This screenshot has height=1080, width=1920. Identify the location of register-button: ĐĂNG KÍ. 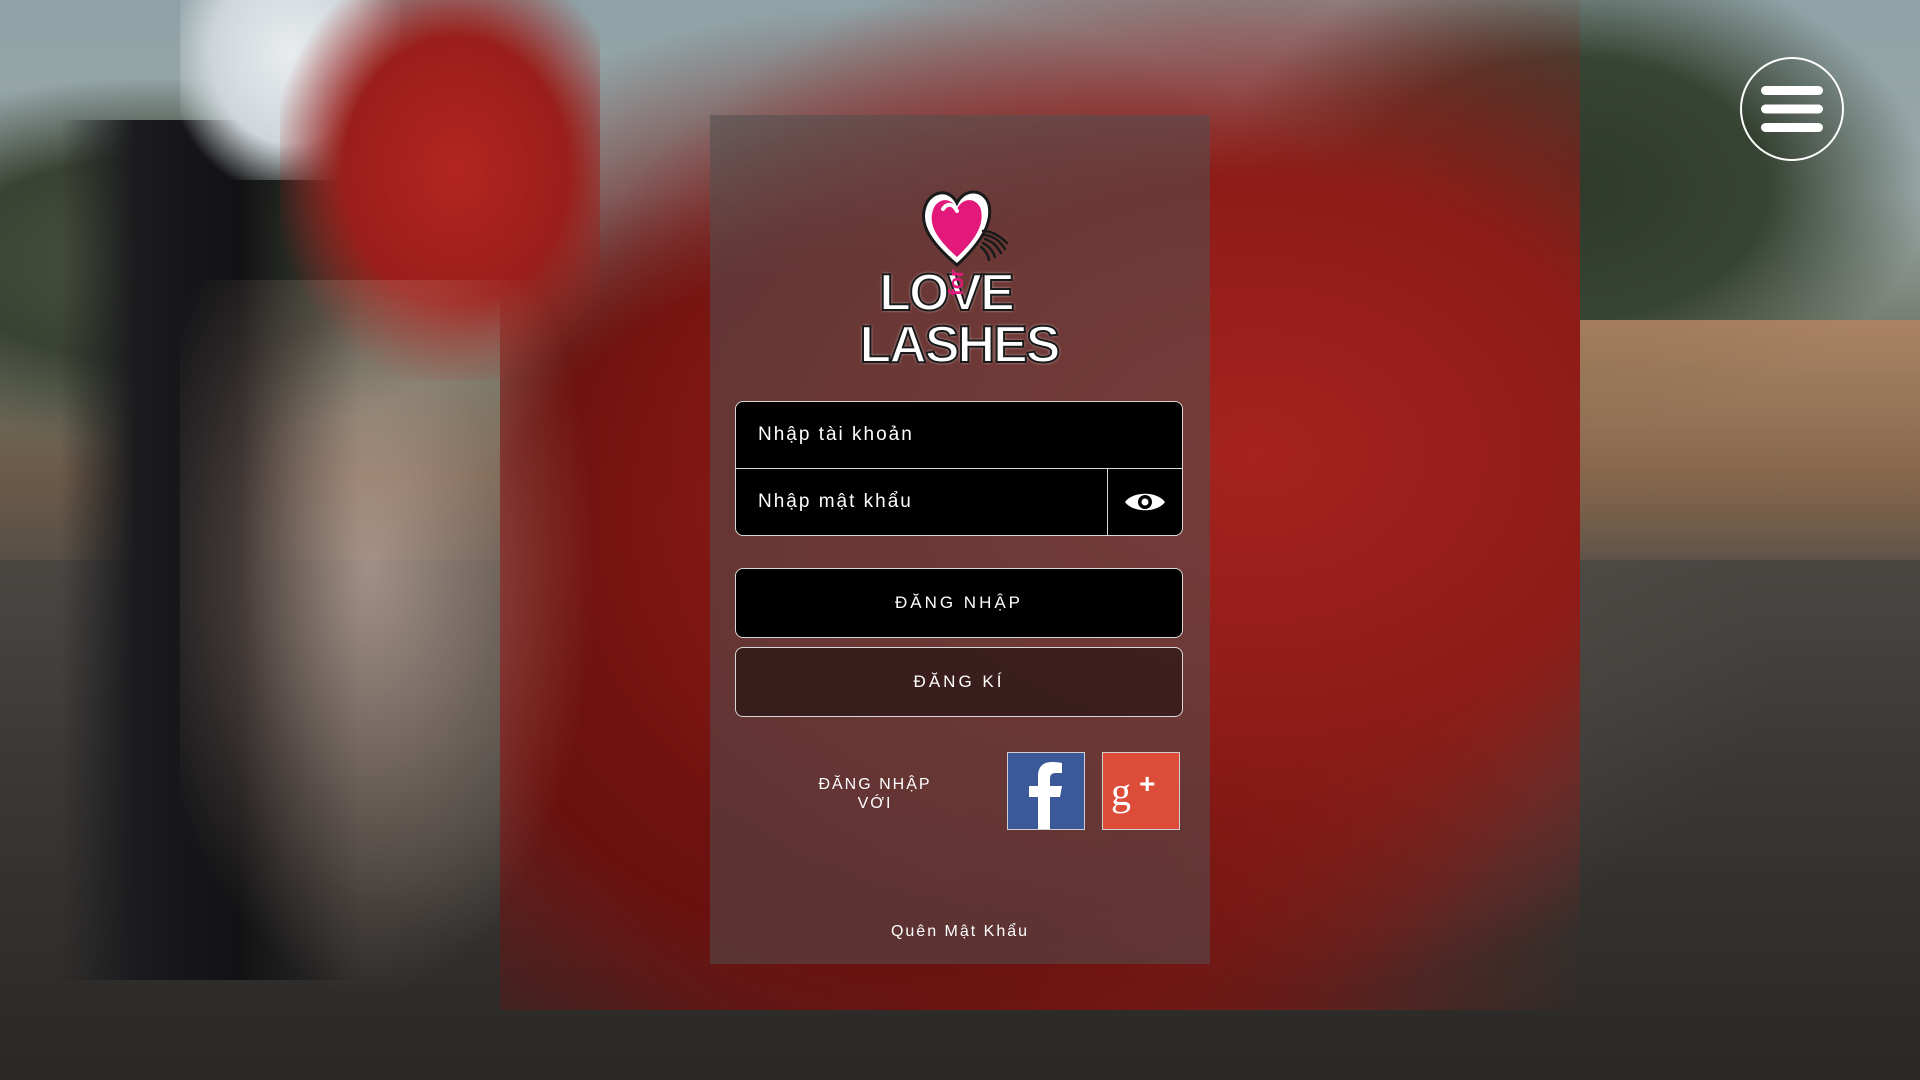
(959, 682).